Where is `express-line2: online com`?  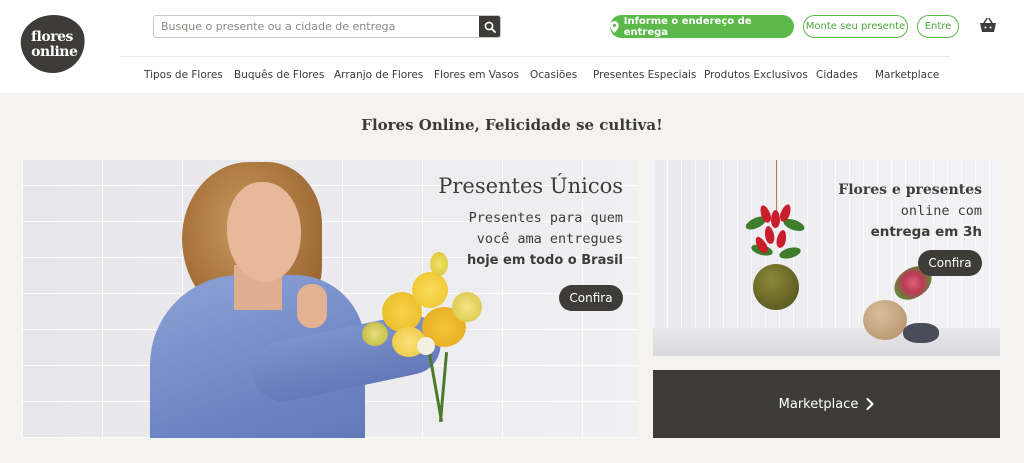
express-line2: online com is located at coordinates (941, 211).